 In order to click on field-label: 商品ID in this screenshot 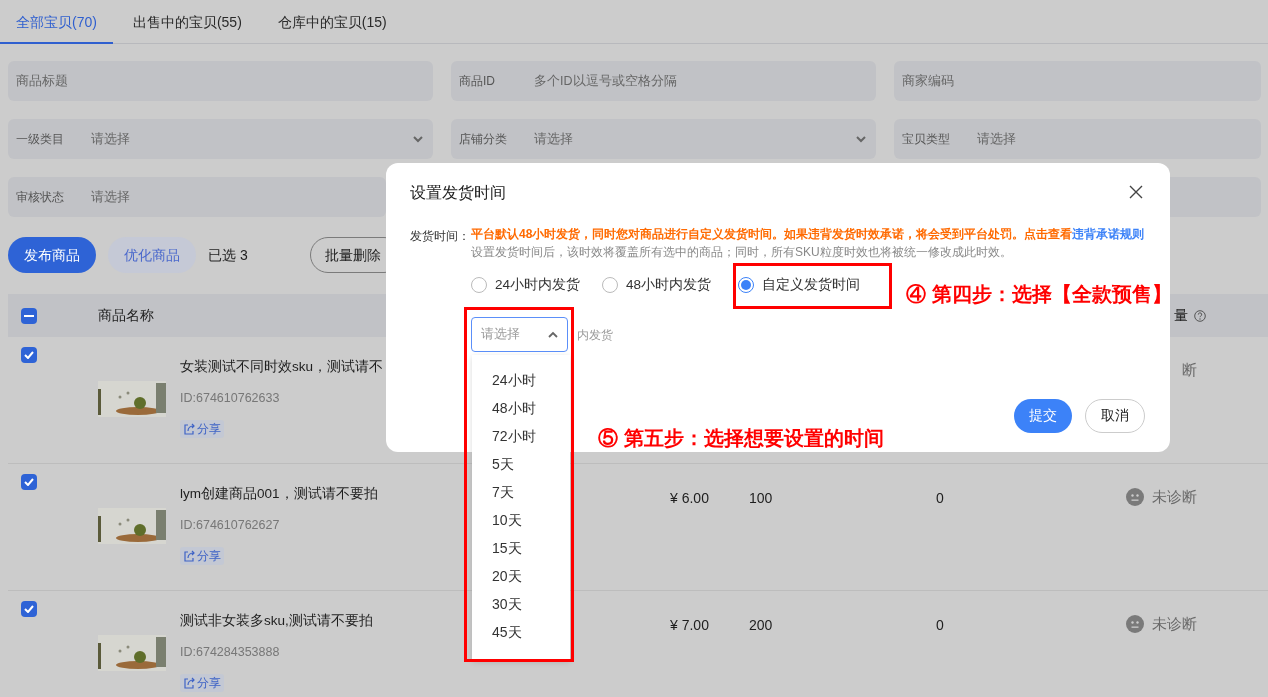, I will do `click(477, 81)`.